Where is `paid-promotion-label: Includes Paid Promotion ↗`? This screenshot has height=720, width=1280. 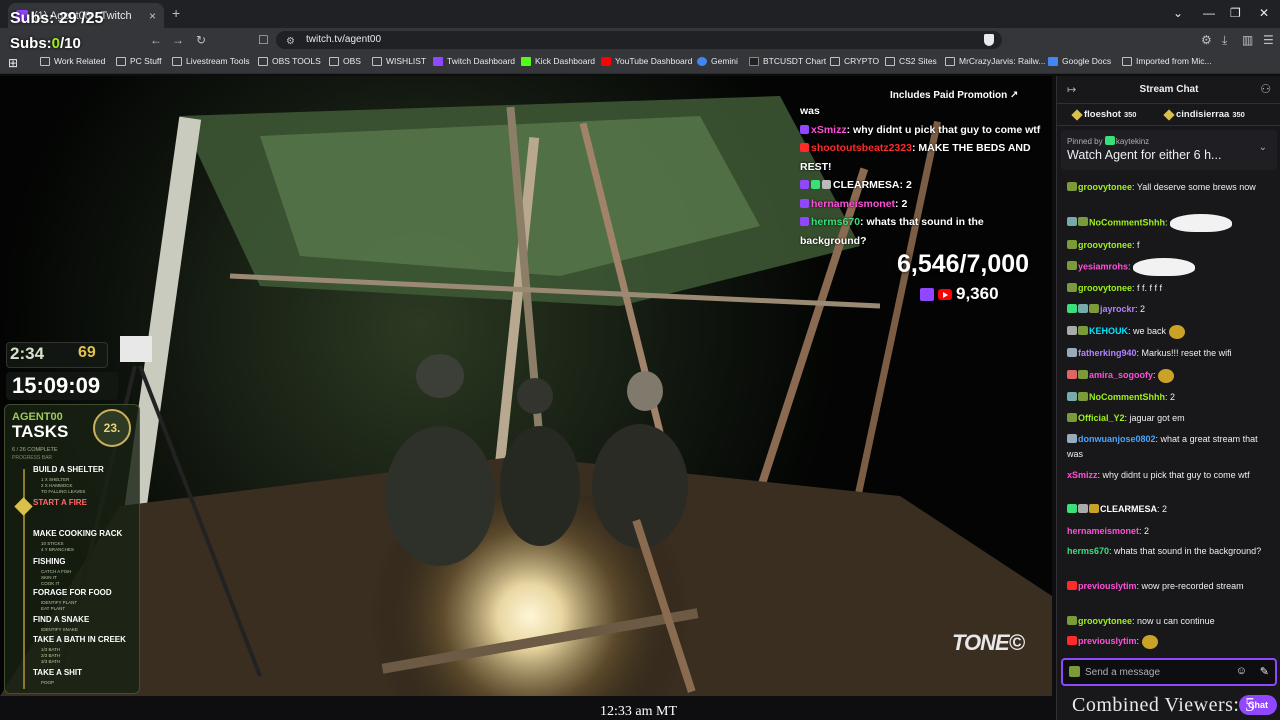
paid-promotion-label: Includes Paid Promotion ↗ is located at coordinates (954, 95).